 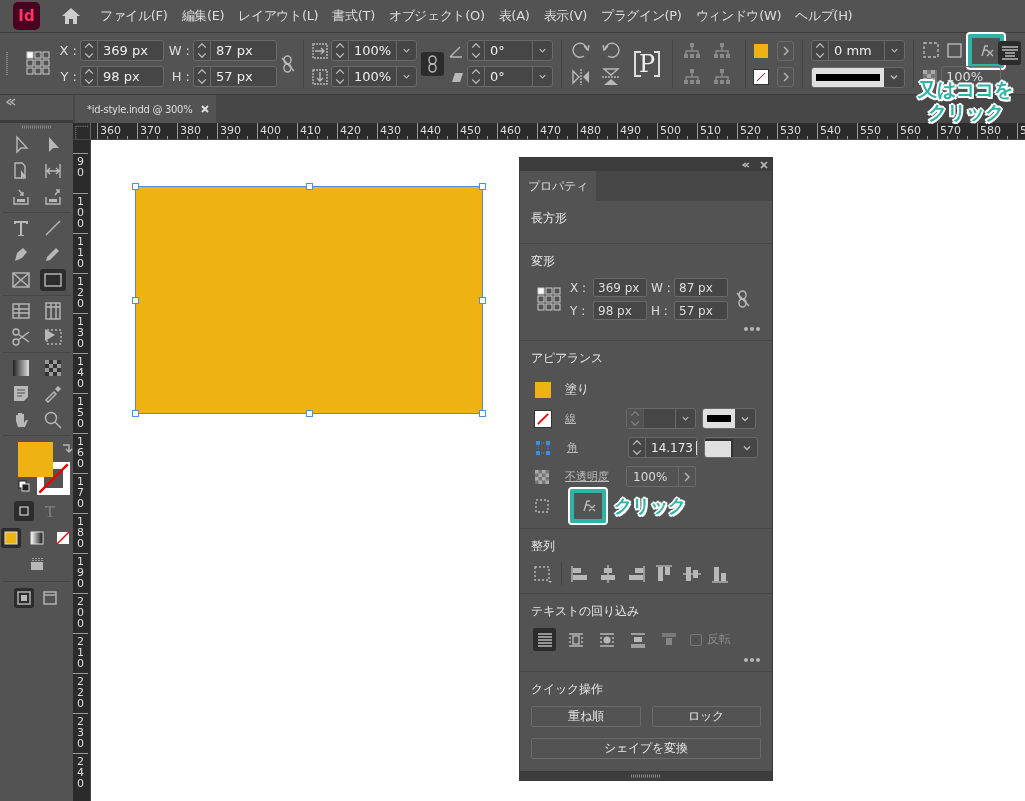 What do you see at coordinates (134, 16) in the screenshot?
I see `menu-item: ファイル(F)` at bounding box center [134, 16].